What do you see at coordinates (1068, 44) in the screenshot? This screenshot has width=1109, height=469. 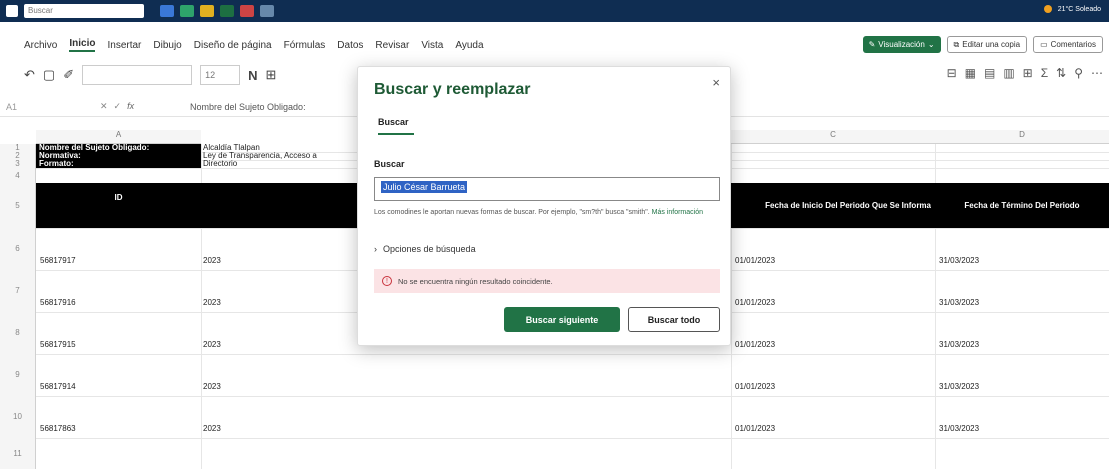 I see `comments-button: ▭ Comentarios` at bounding box center [1068, 44].